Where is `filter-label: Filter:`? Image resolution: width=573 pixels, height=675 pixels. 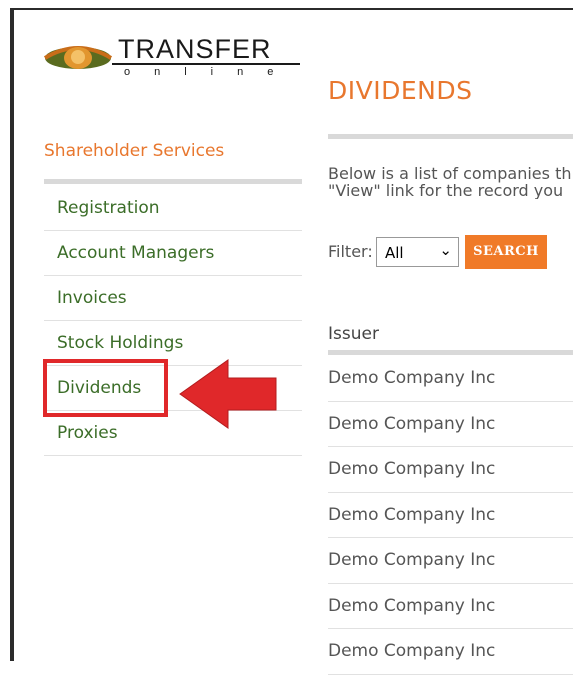
filter-label: Filter: is located at coordinates (350, 251).